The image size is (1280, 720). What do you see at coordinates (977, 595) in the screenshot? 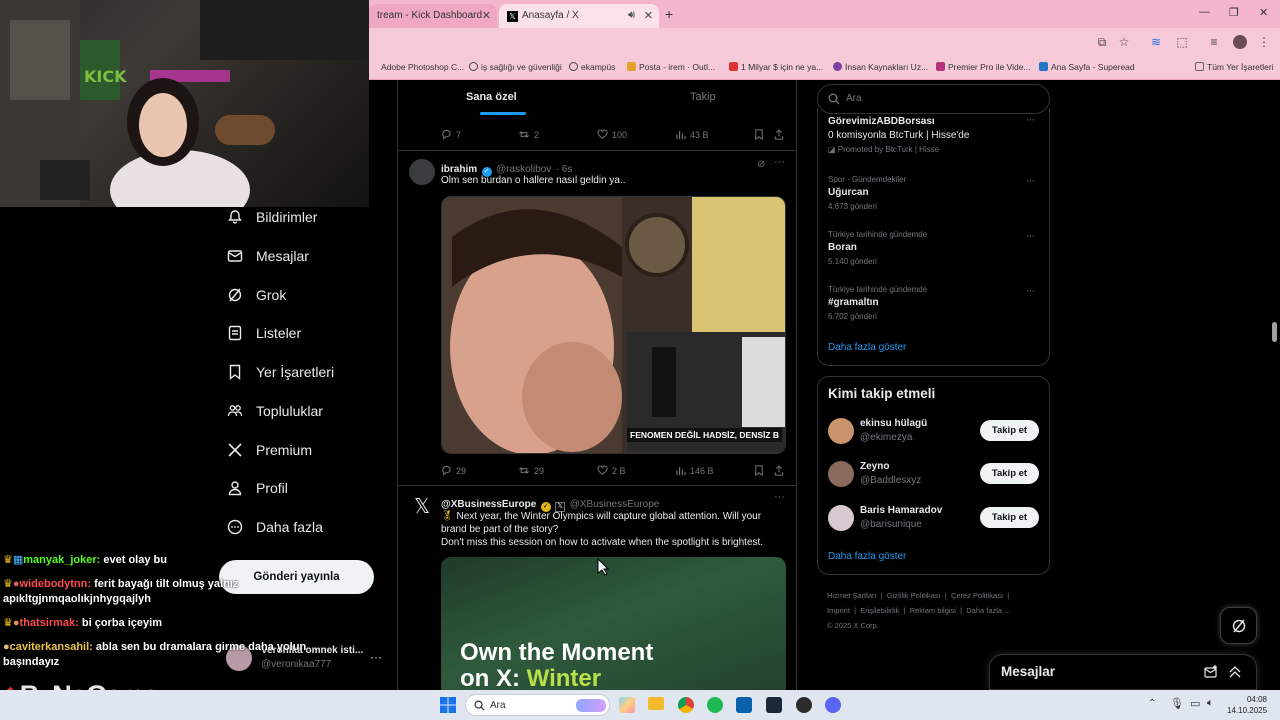
I see `footer-link: Çerez Politikası` at bounding box center [977, 595].